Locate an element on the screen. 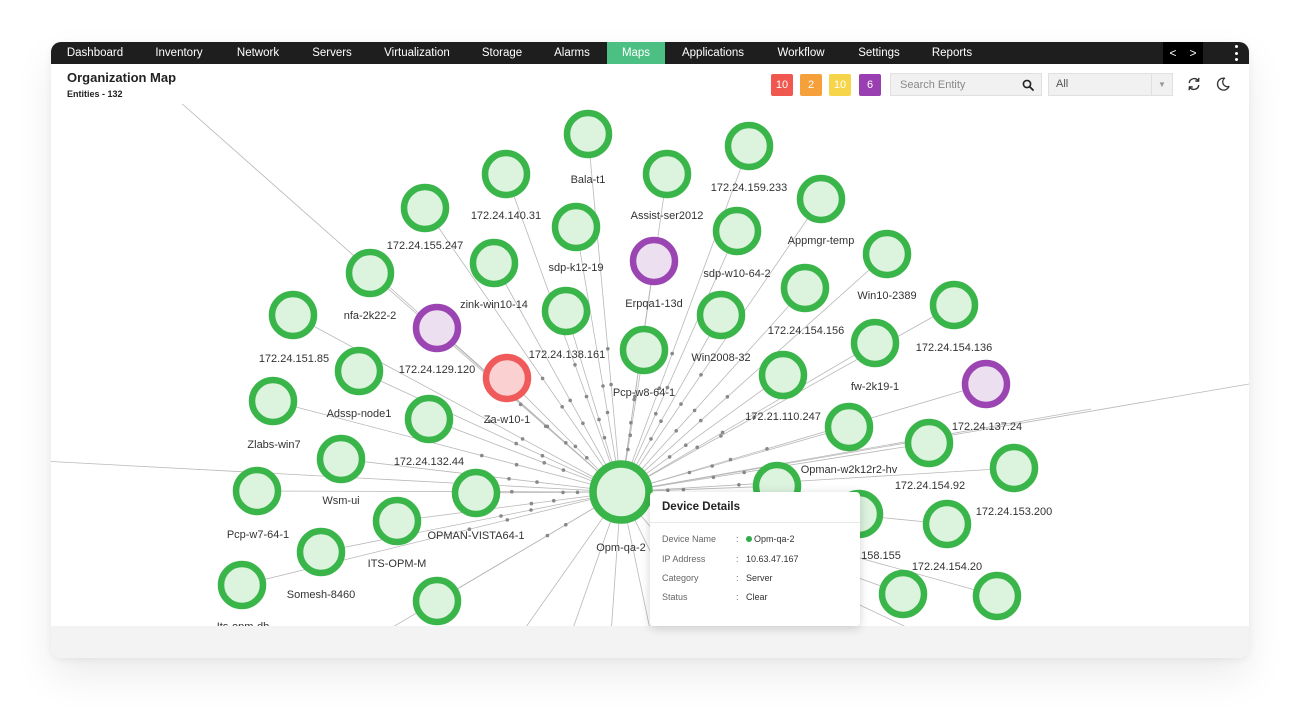 The height and width of the screenshot is (720, 1300). device-node: 172.24.154.20 is located at coordinates (947, 536).